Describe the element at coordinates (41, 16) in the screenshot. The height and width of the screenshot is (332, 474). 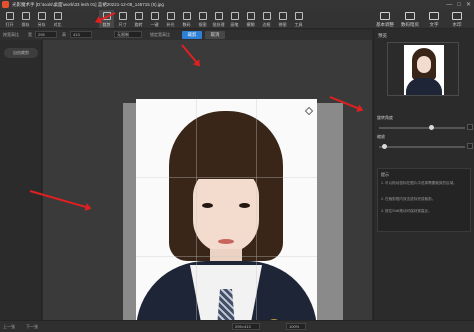
I see `save-as-icon` at that location.